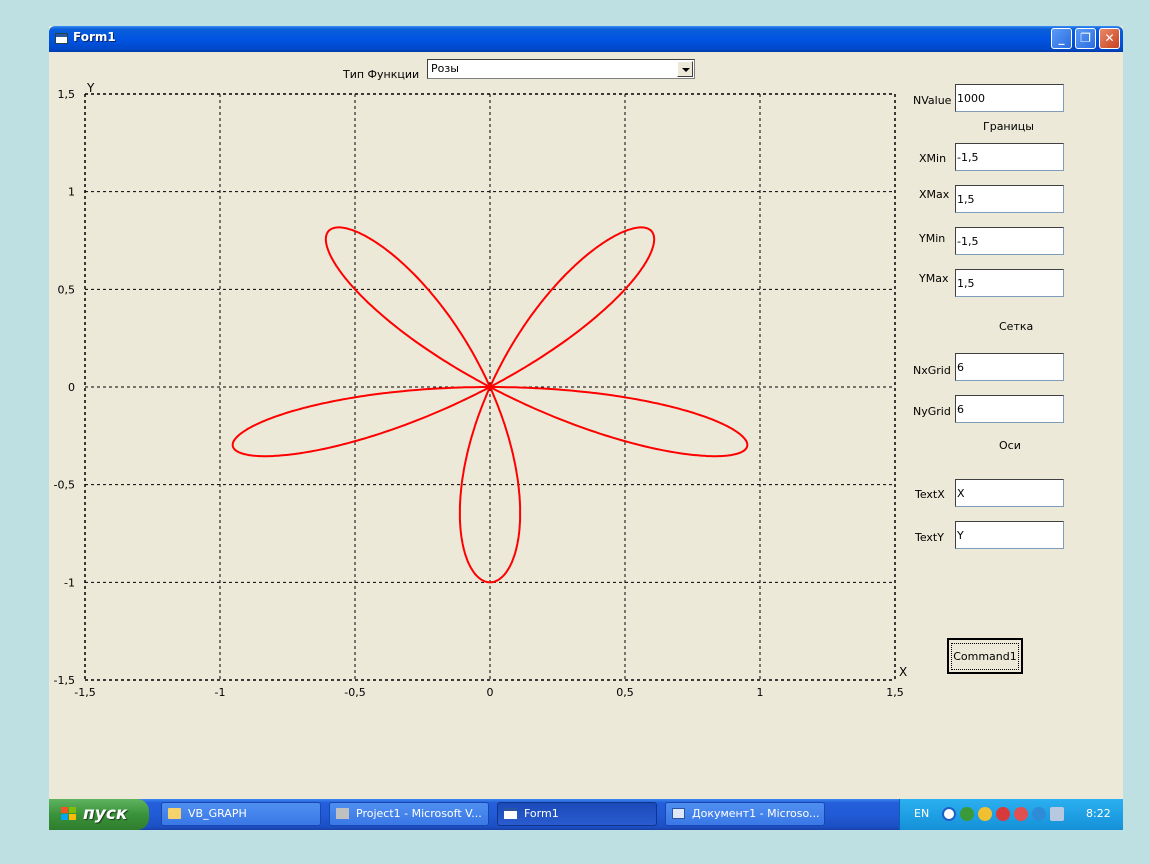  What do you see at coordinates (1057, 814) in the screenshot?
I see `volume-icon` at bounding box center [1057, 814].